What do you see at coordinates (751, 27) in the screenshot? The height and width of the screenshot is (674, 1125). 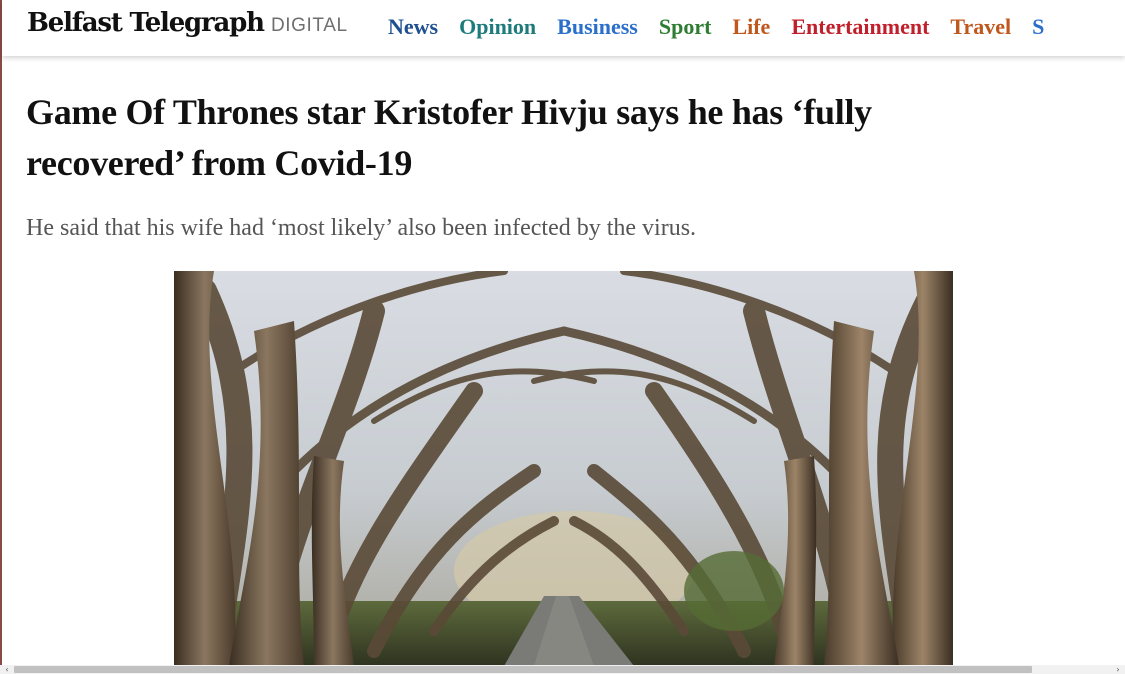 I see `nav-item-life: Life` at bounding box center [751, 27].